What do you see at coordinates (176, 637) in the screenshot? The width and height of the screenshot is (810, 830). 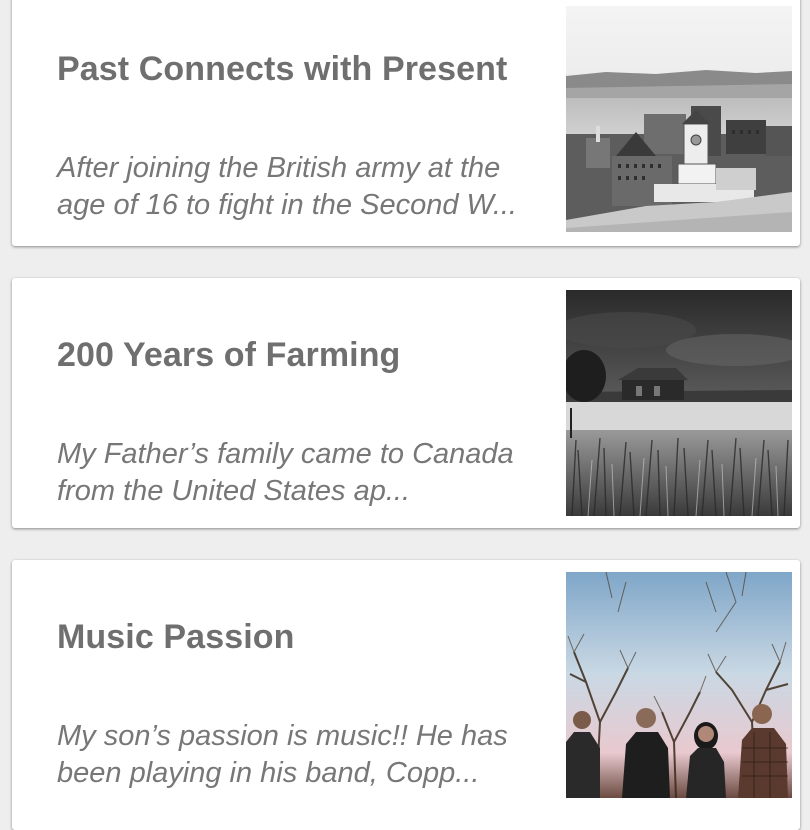 I see `story-title: Music Passion` at bounding box center [176, 637].